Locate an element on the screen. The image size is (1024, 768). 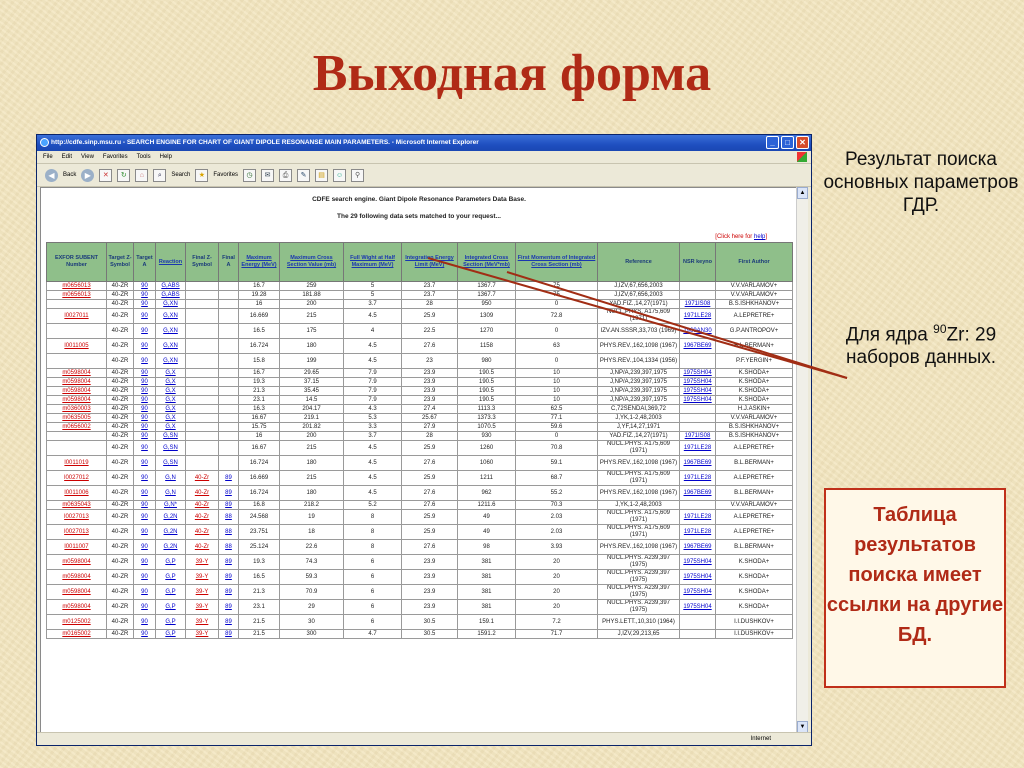
search-icon: ⌕ is located at coordinates (160, 175).